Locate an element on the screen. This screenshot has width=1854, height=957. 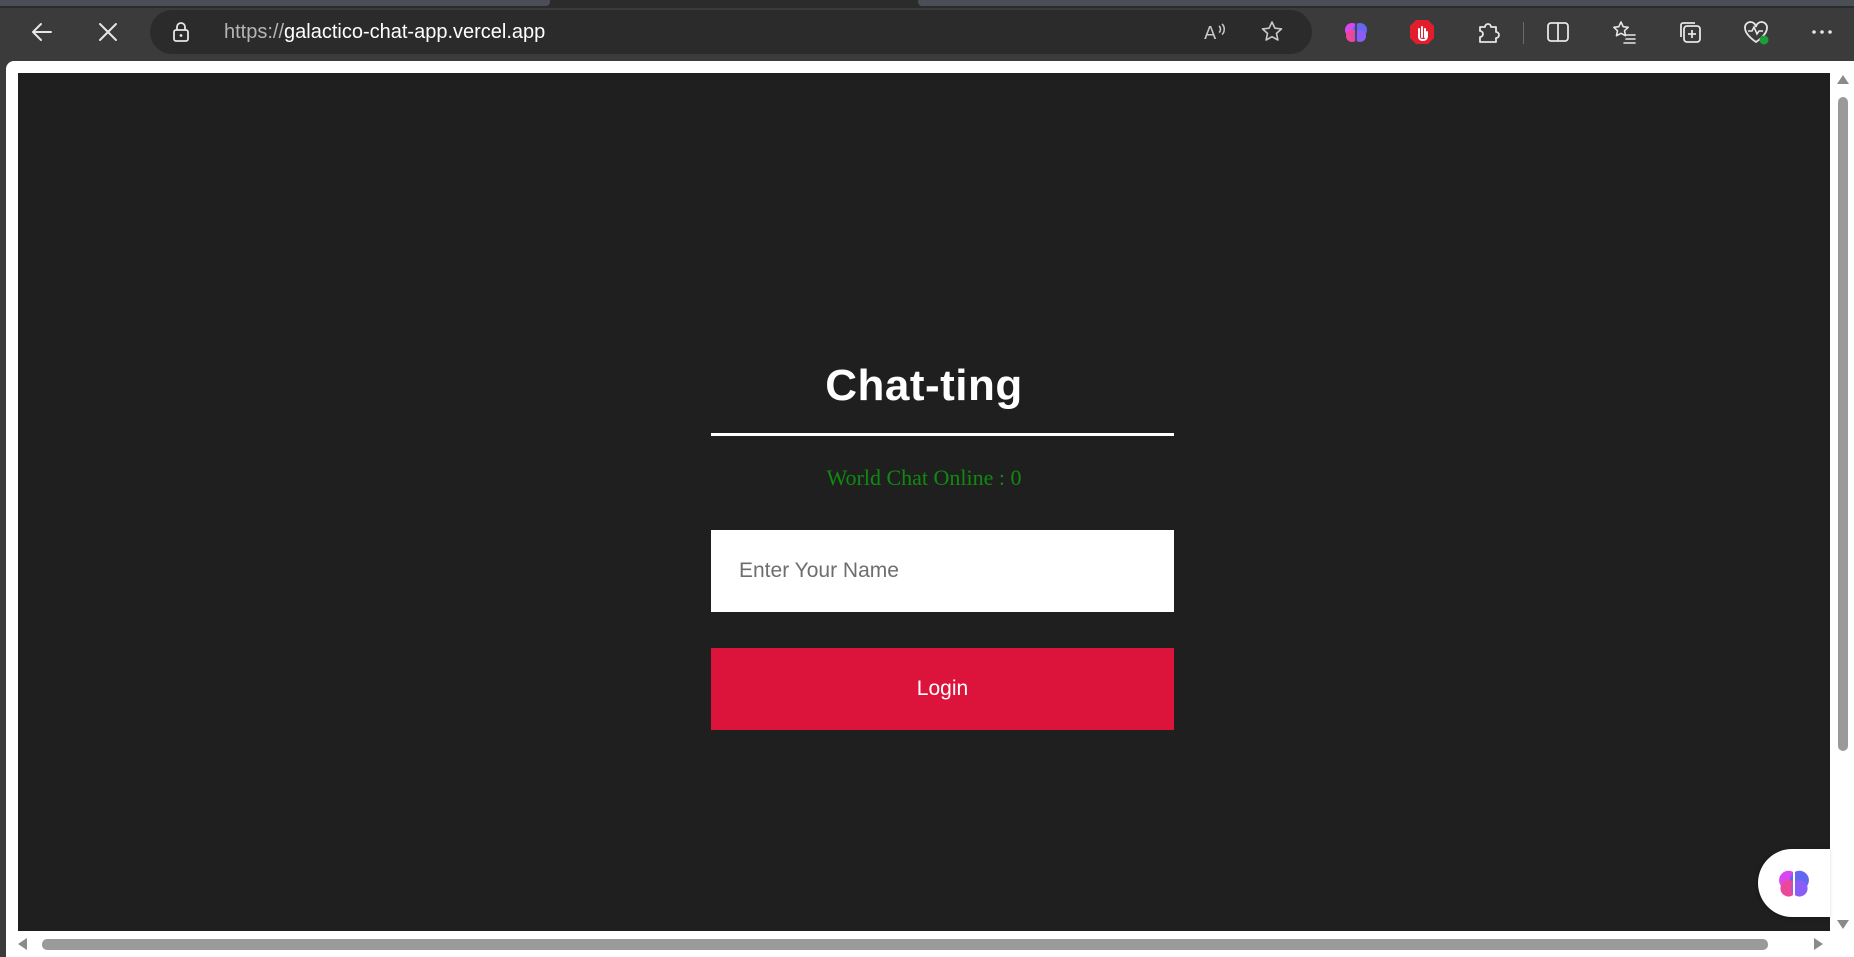
browser-toolbar: https://galactico-chat-app.vercel.app A is located at coordinates (927, 33).